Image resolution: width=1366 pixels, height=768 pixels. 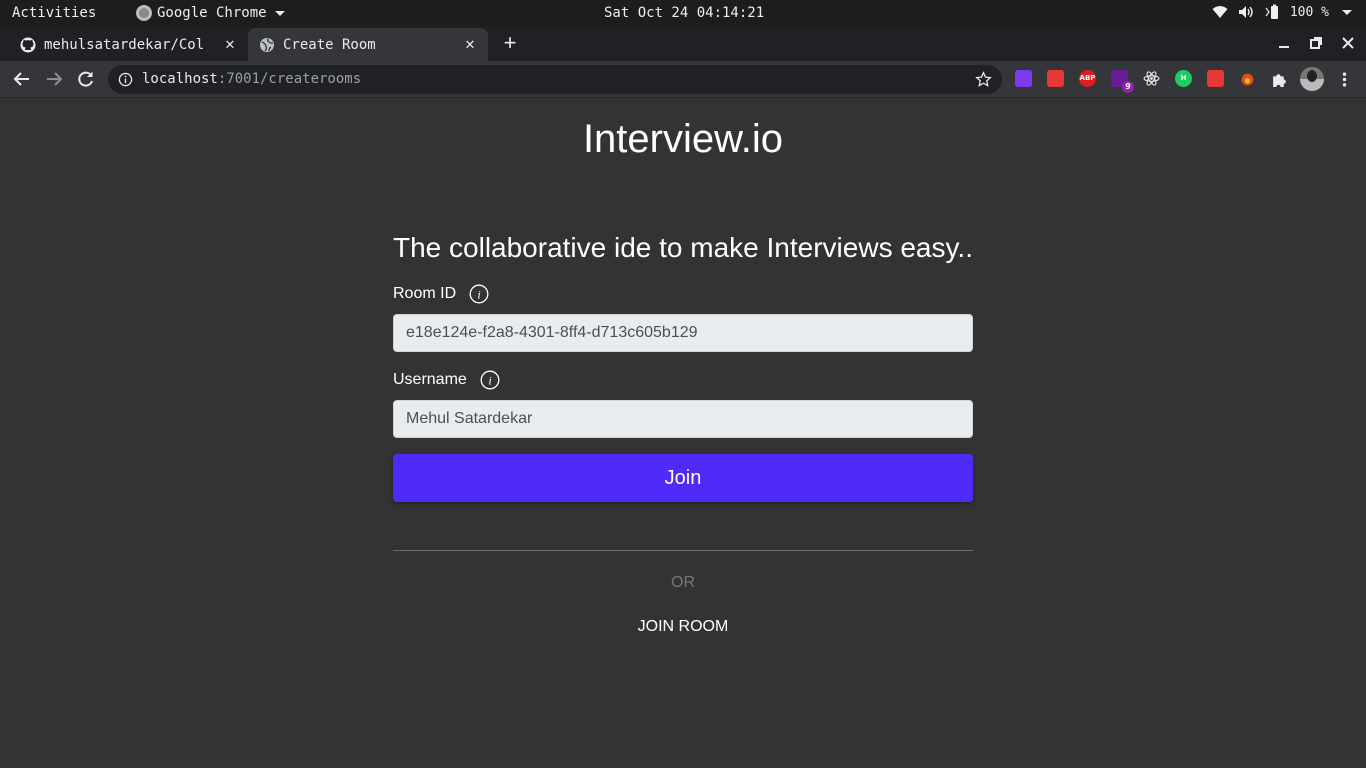 What do you see at coordinates (1151, 78) in the screenshot?
I see `react-devtools-icon` at bounding box center [1151, 78].